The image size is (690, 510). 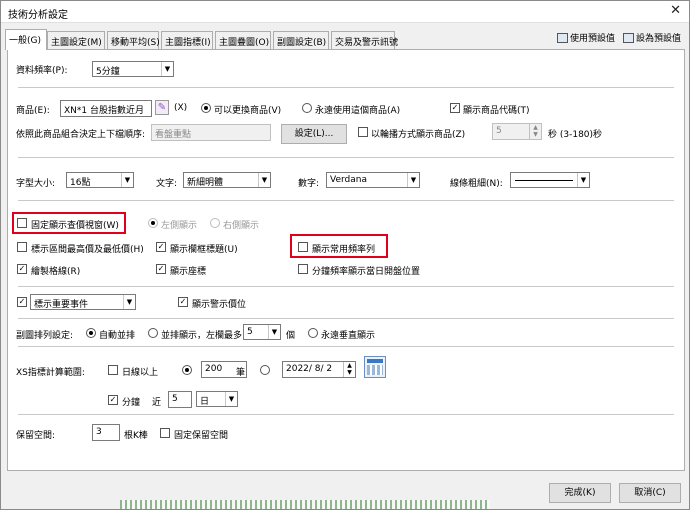 What do you see at coordinates (76, 40) in the screenshot?
I see `tab-main-chart: 主圖設定(M)` at bounding box center [76, 40].